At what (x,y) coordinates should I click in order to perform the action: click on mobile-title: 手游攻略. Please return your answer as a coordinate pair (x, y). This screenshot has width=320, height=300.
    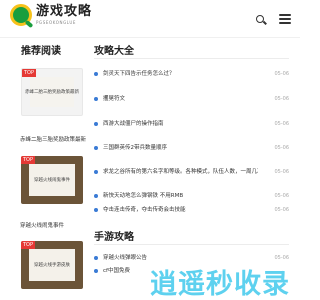
    Looking at the image, I should click on (114, 237).